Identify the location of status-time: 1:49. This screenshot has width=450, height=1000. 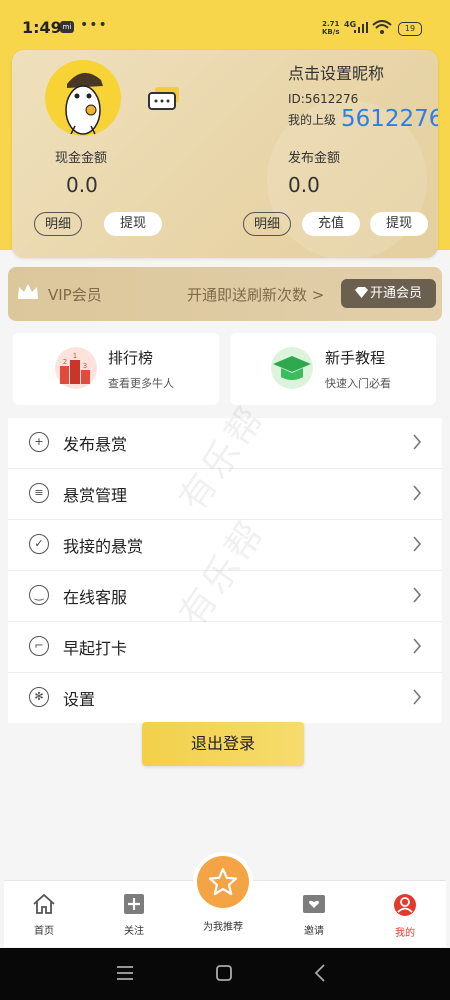
(42, 27).